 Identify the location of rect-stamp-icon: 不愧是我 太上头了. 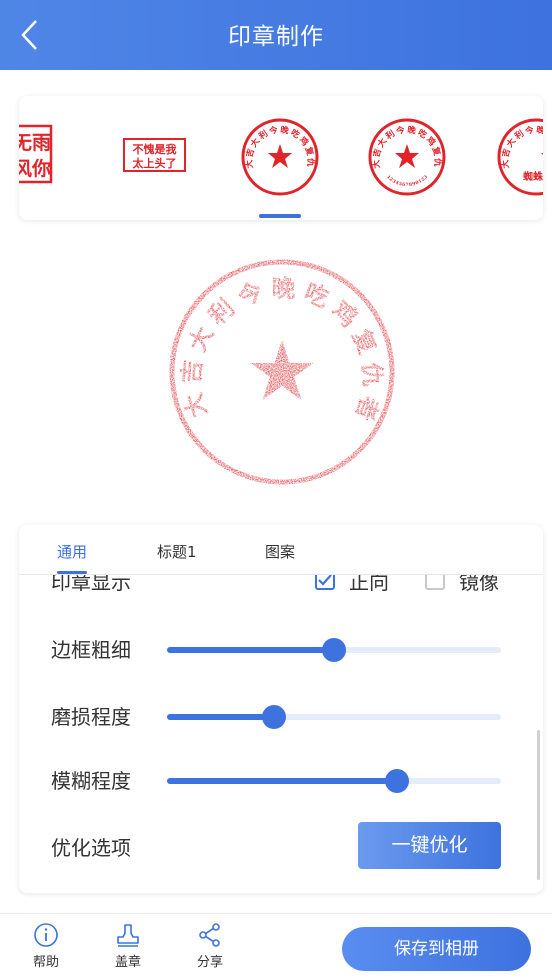
(154, 155).